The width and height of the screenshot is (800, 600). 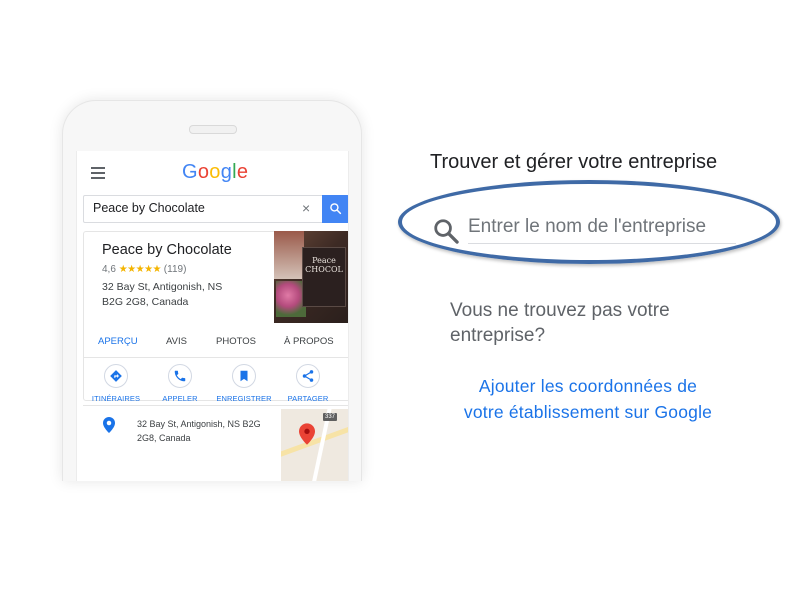 I want to click on location-pin-icon, so click(x=109, y=425).